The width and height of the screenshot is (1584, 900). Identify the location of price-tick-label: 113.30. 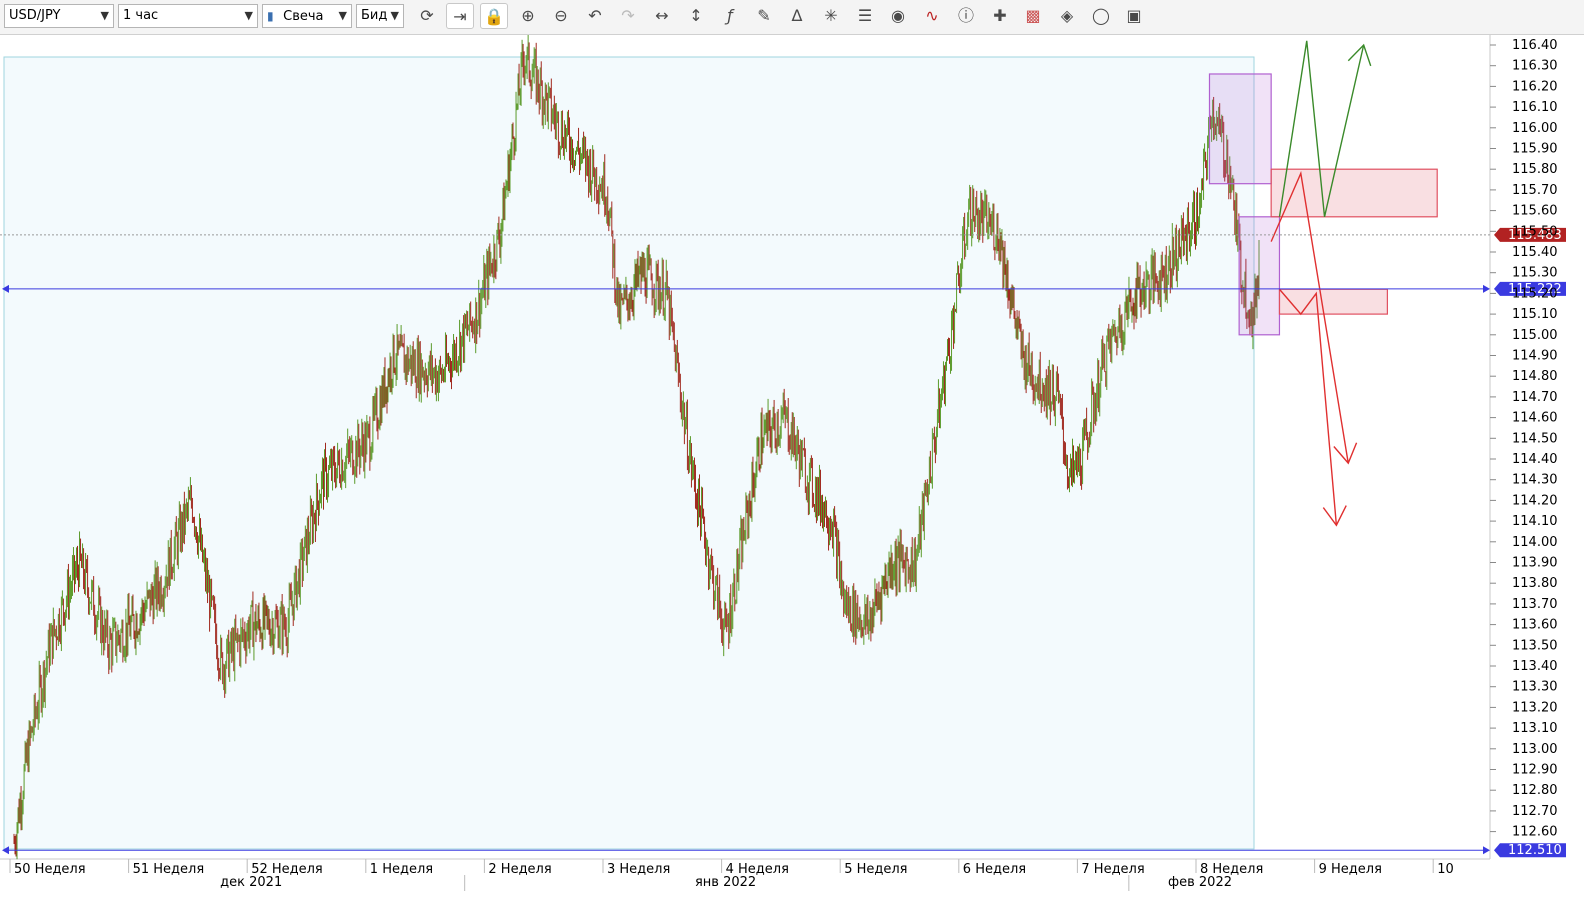
(1535, 687).